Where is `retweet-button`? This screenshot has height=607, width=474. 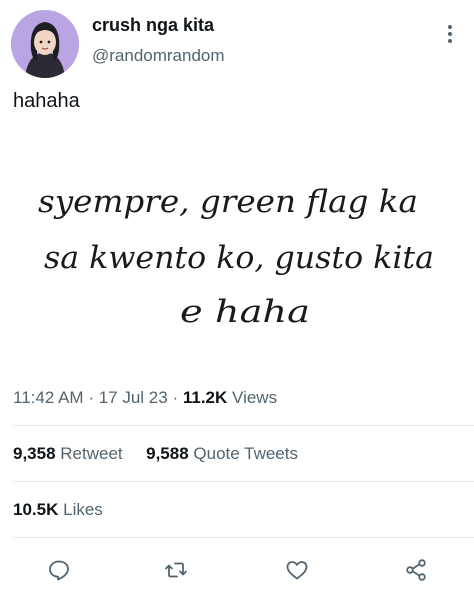
retweet-button is located at coordinates (176, 570).